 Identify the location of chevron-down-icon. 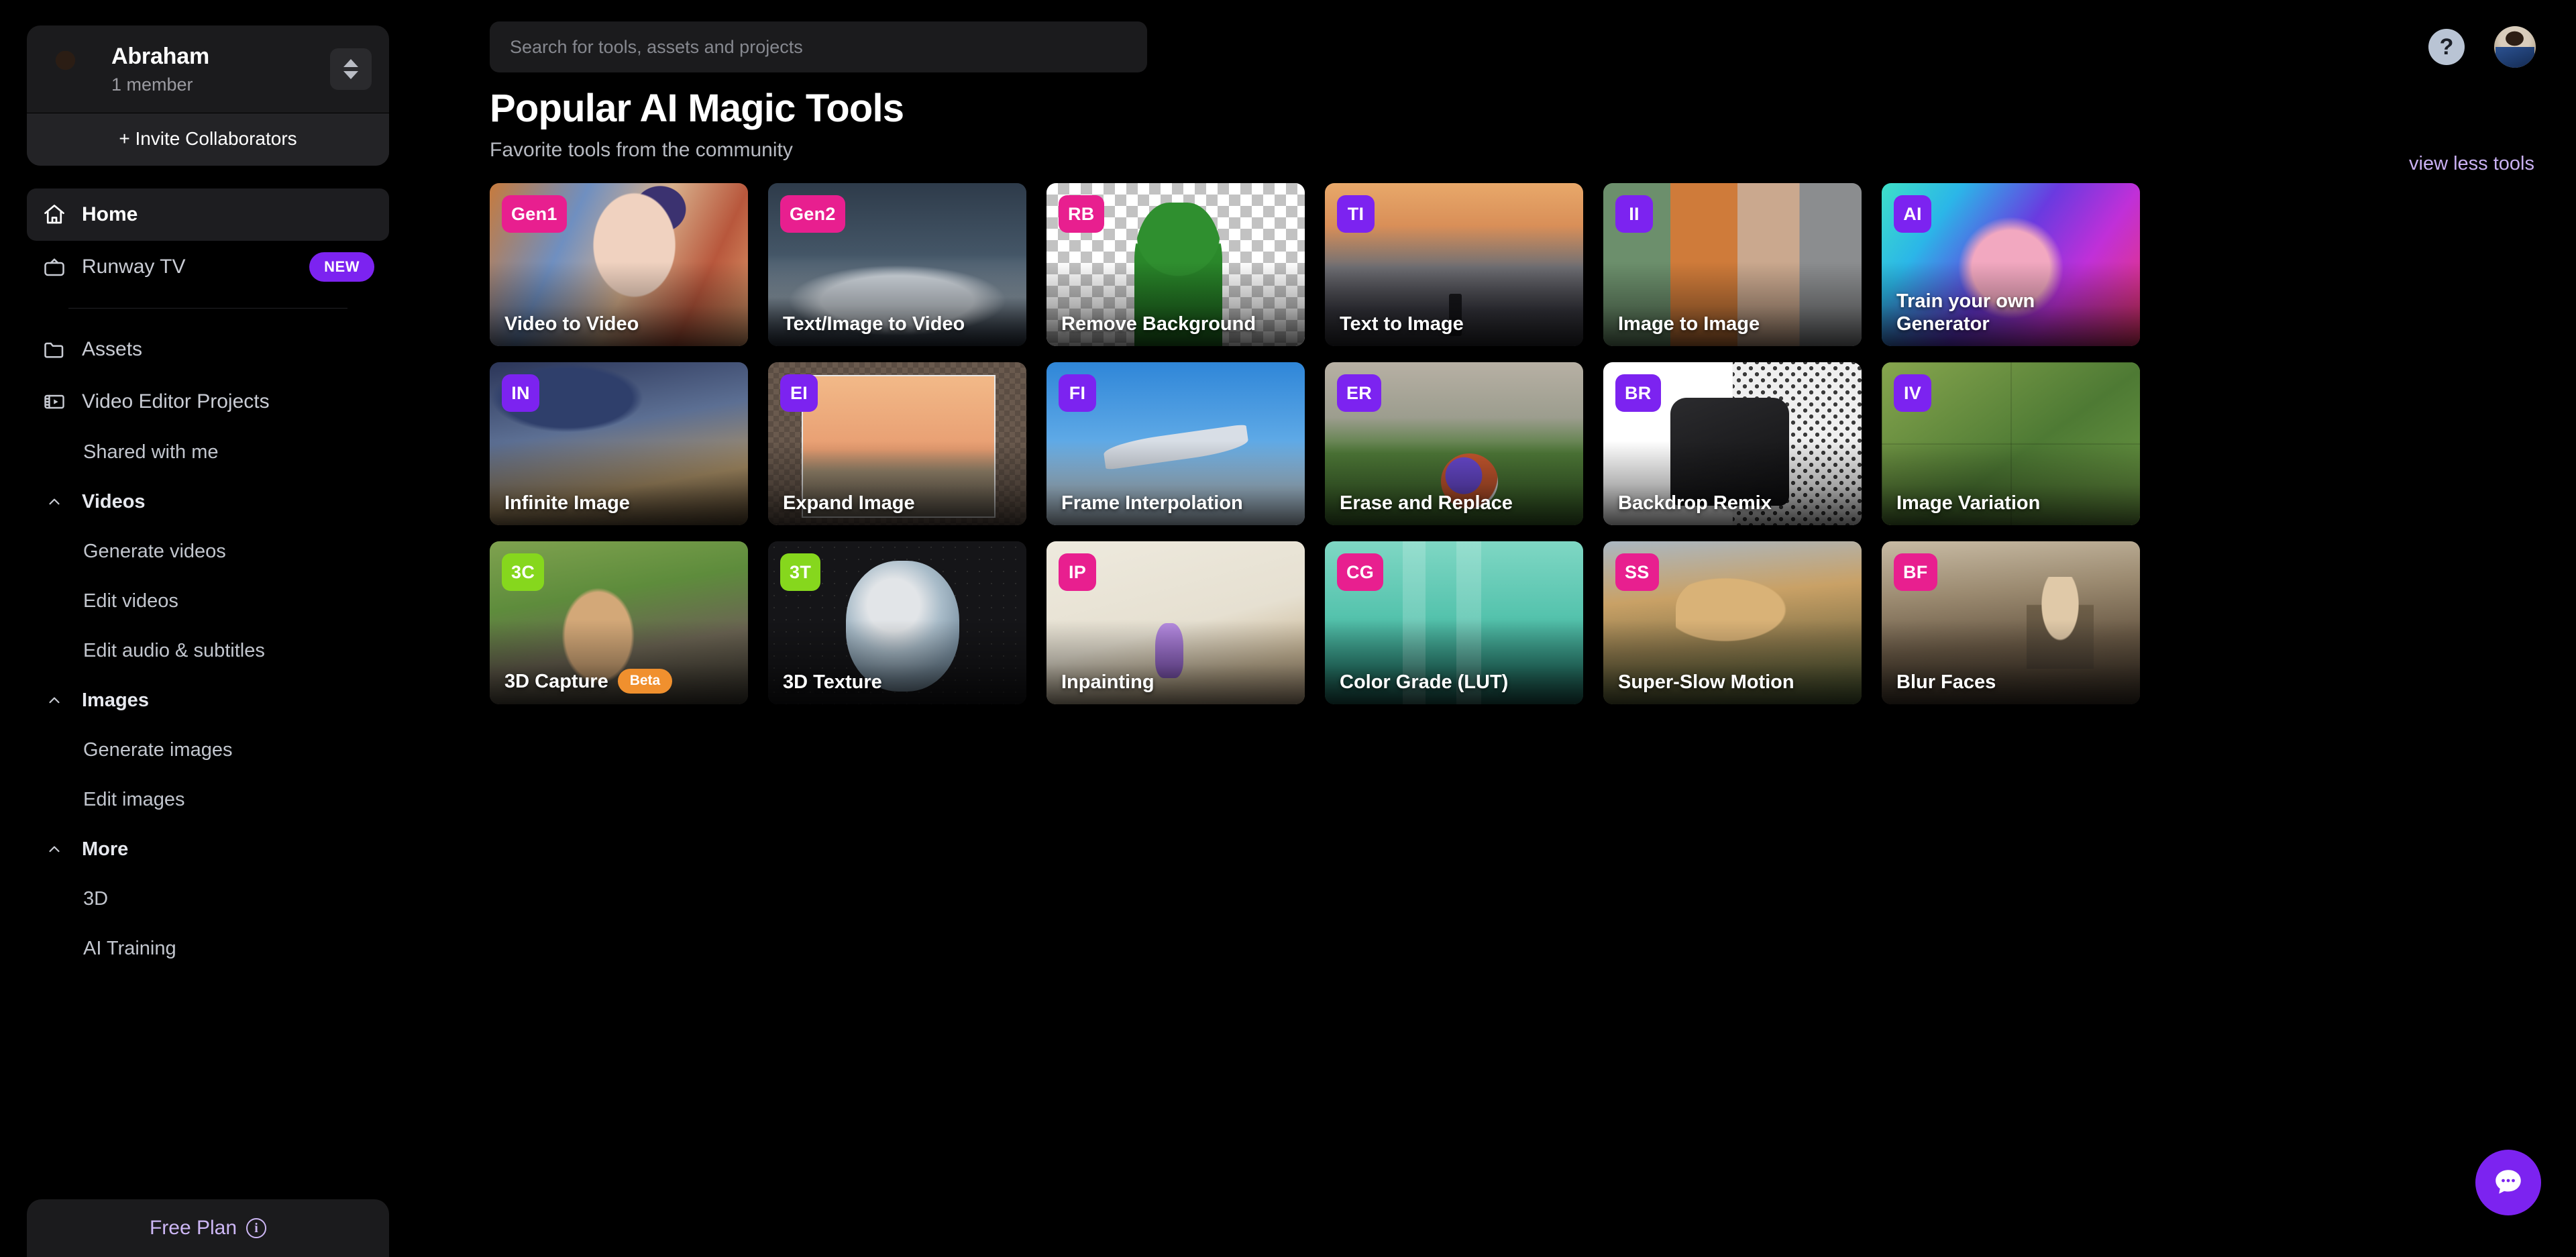
(350, 74).